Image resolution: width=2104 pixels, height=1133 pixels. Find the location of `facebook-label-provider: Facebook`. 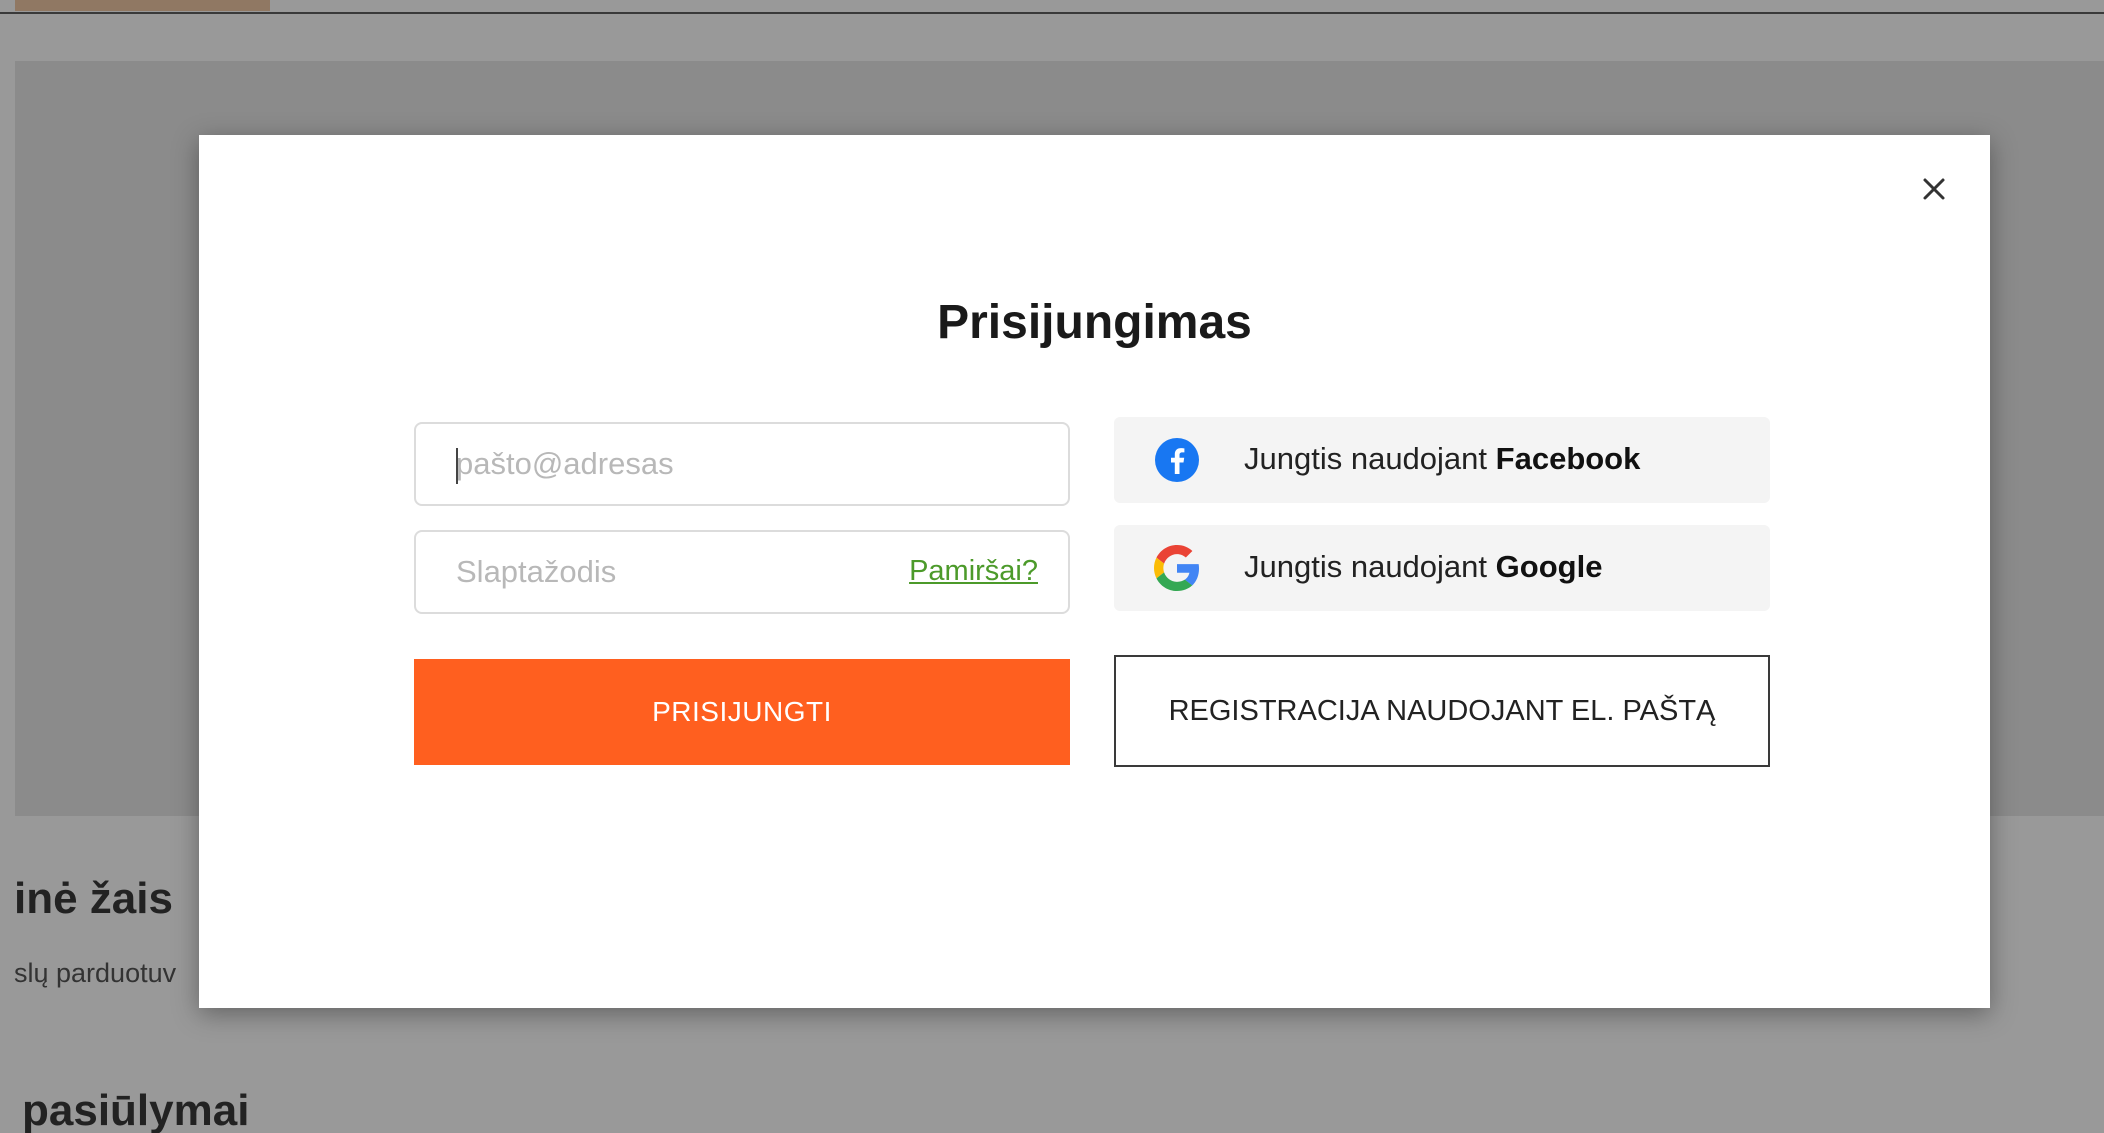

facebook-label-provider: Facebook is located at coordinates (1568, 458).